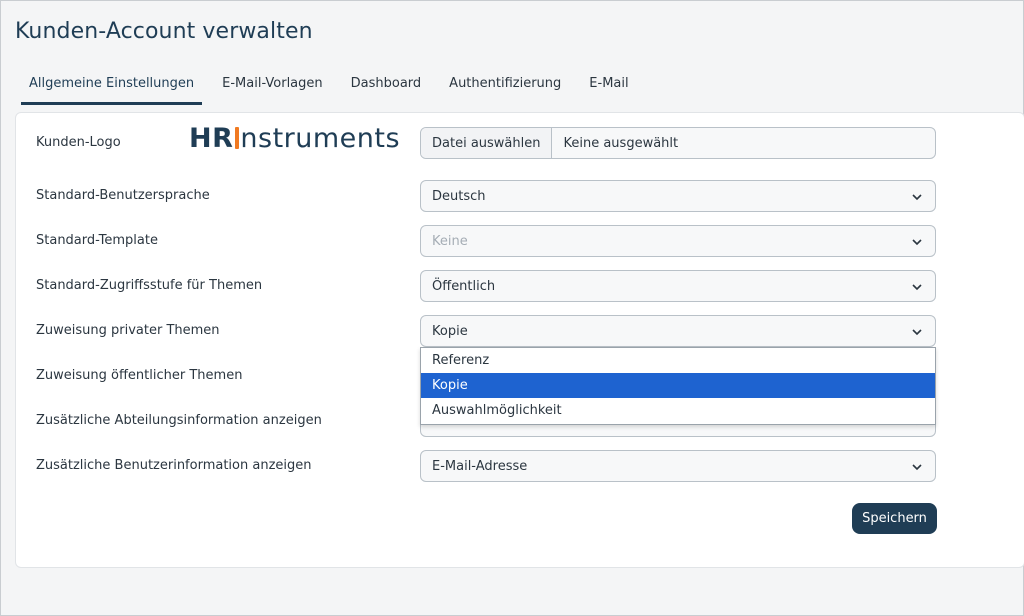 This screenshot has width=1024, height=616. I want to click on language-label: Standard-Benutzersprache, so click(123, 195).